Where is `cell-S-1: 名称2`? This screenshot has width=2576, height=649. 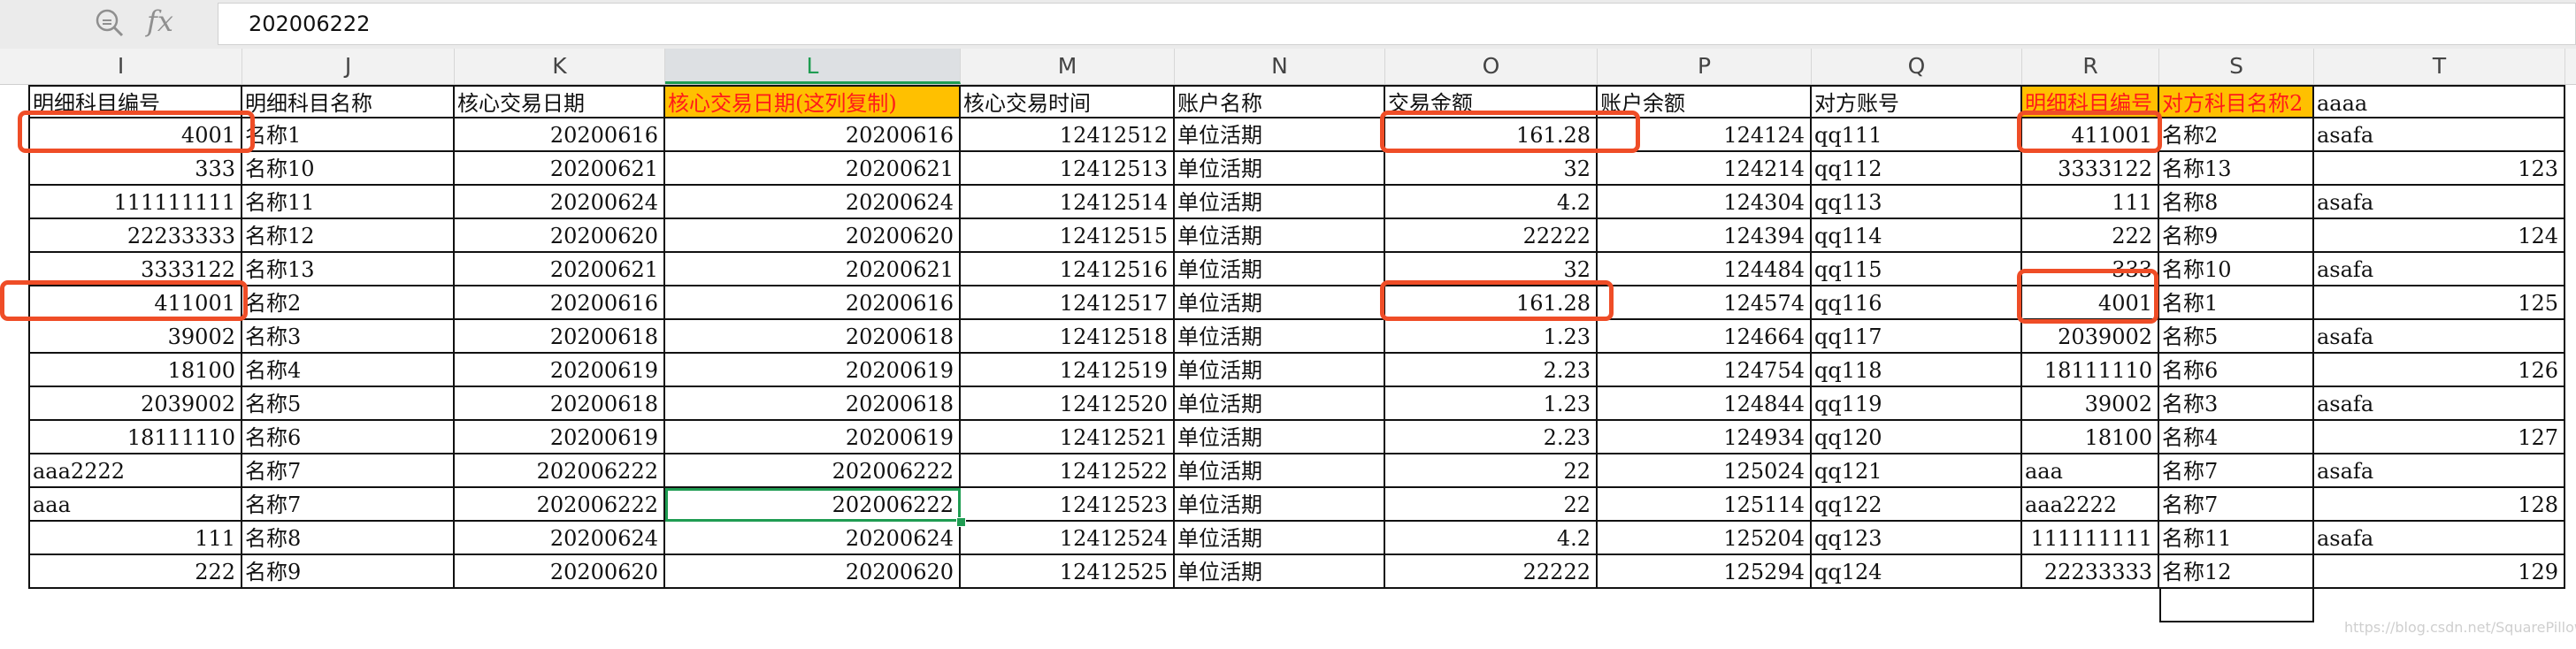
cell-S-1: 名称2 is located at coordinates (2236, 135).